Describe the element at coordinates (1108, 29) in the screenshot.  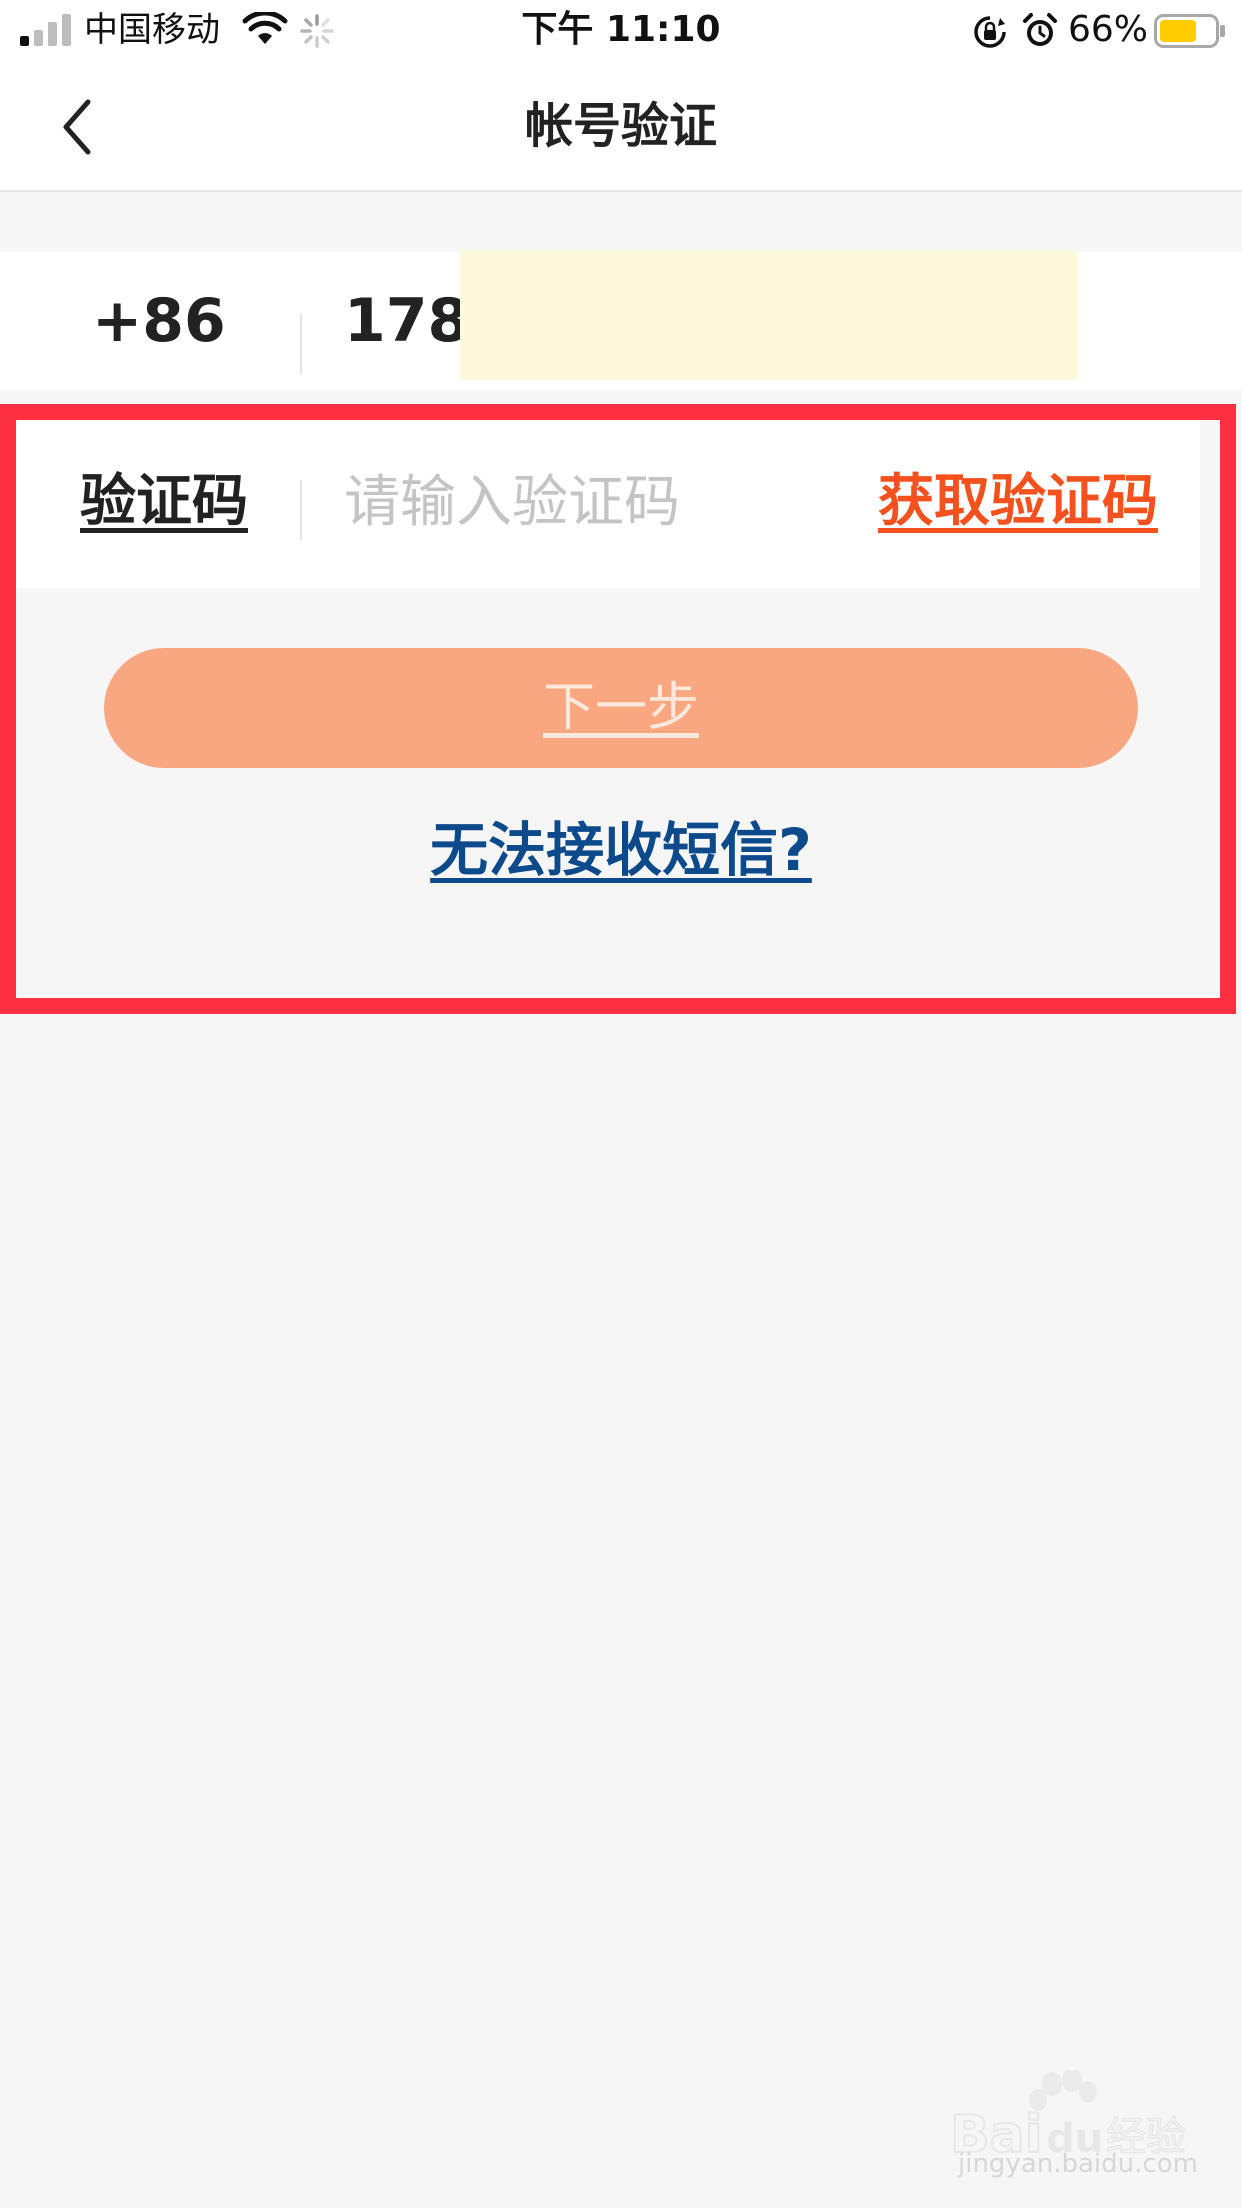
I see `battery-percent: 66%` at that location.